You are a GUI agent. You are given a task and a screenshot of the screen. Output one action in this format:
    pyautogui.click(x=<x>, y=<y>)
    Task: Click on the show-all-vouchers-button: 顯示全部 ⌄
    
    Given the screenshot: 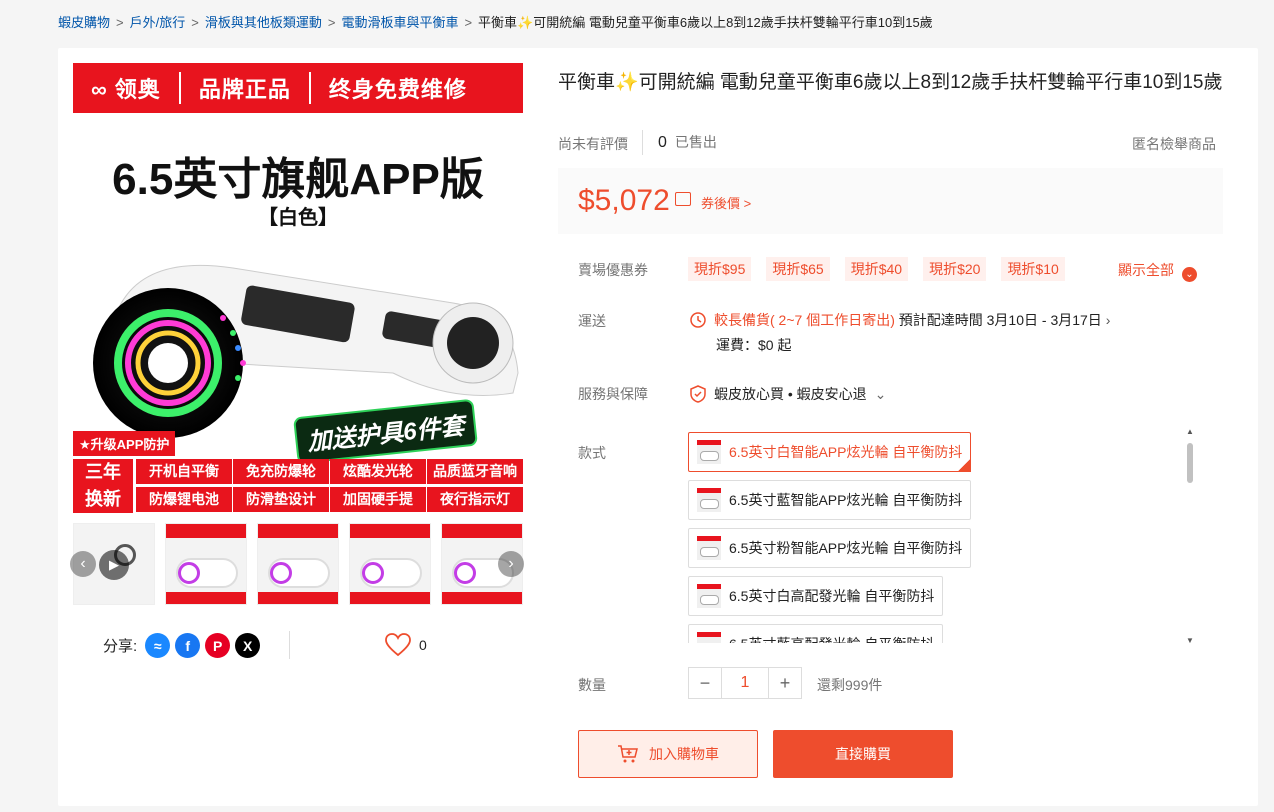 What is the action you would take?
    pyautogui.click(x=1157, y=271)
    